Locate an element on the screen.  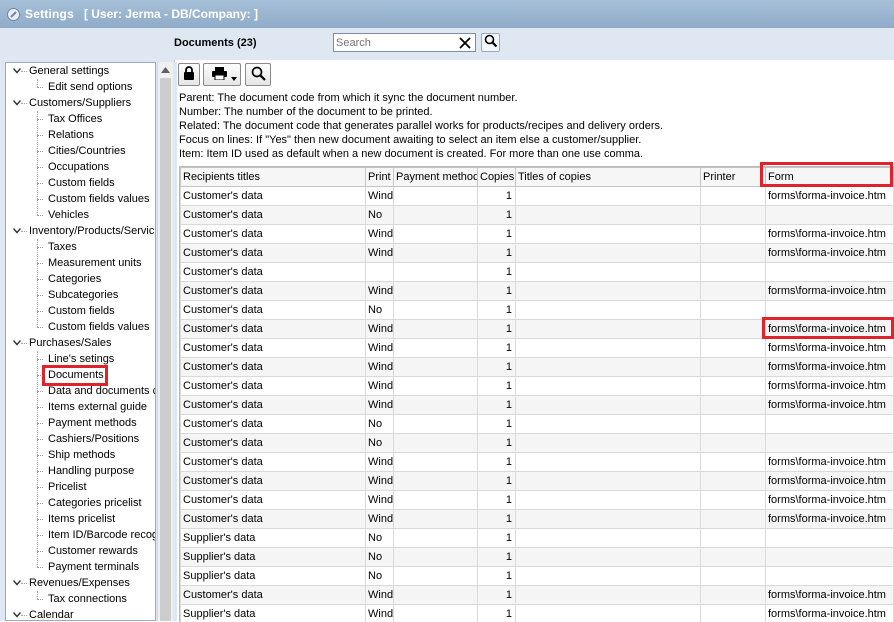
print-cell: No is located at coordinates (380, 443).